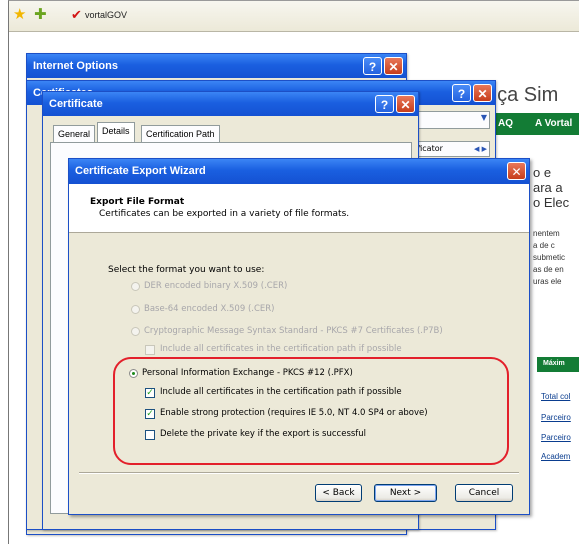 The width and height of the screenshot is (579, 544). What do you see at coordinates (135, 286) in the screenshot?
I see `radio-der` at bounding box center [135, 286].